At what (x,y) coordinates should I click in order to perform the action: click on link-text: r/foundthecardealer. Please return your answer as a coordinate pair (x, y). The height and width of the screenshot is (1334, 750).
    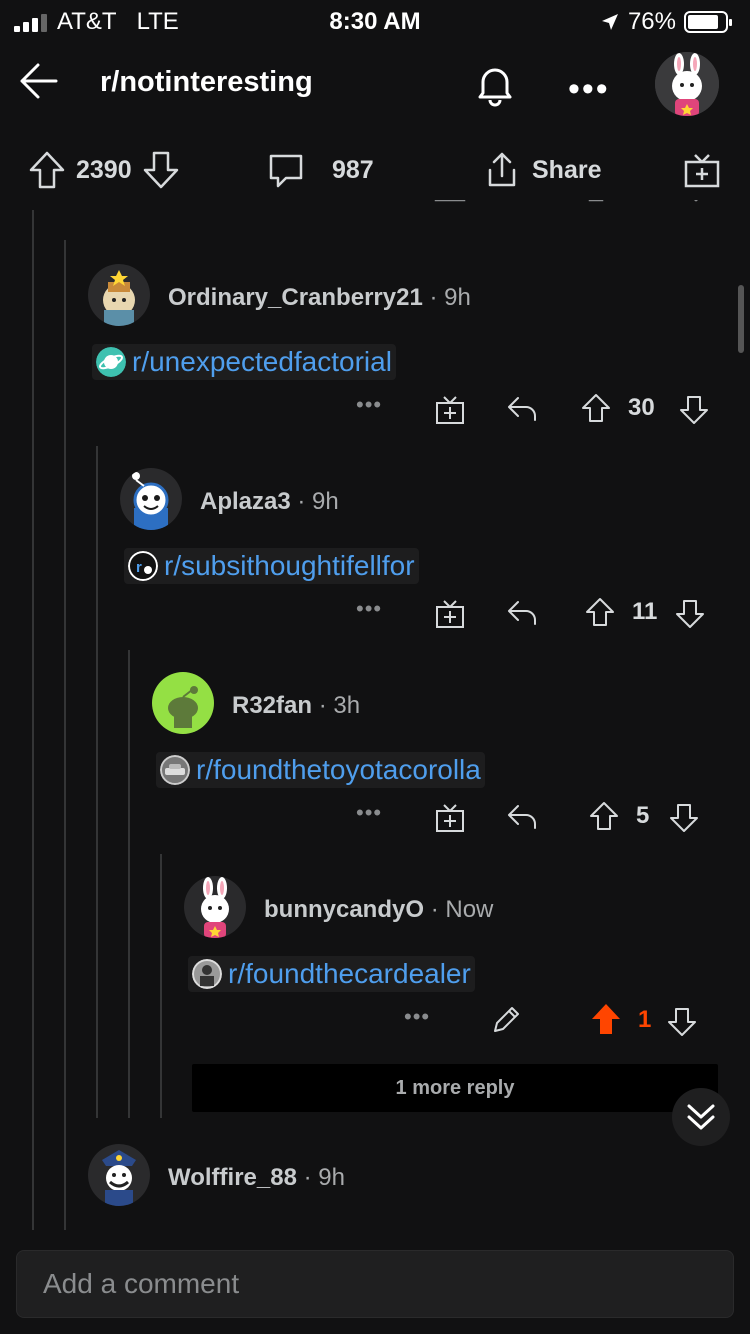
    Looking at the image, I should click on (349, 973).